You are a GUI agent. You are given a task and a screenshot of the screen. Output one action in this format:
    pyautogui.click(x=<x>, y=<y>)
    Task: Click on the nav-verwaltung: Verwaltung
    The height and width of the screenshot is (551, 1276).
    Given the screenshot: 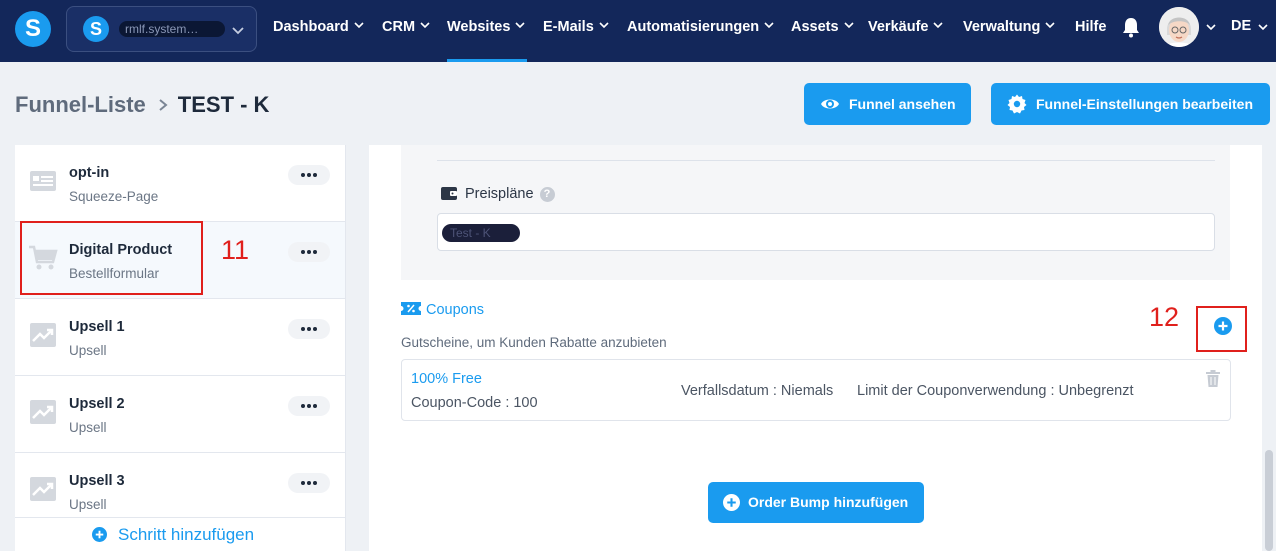 What is the action you would take?
    pyautogui.click(x=1009, y=27)
    